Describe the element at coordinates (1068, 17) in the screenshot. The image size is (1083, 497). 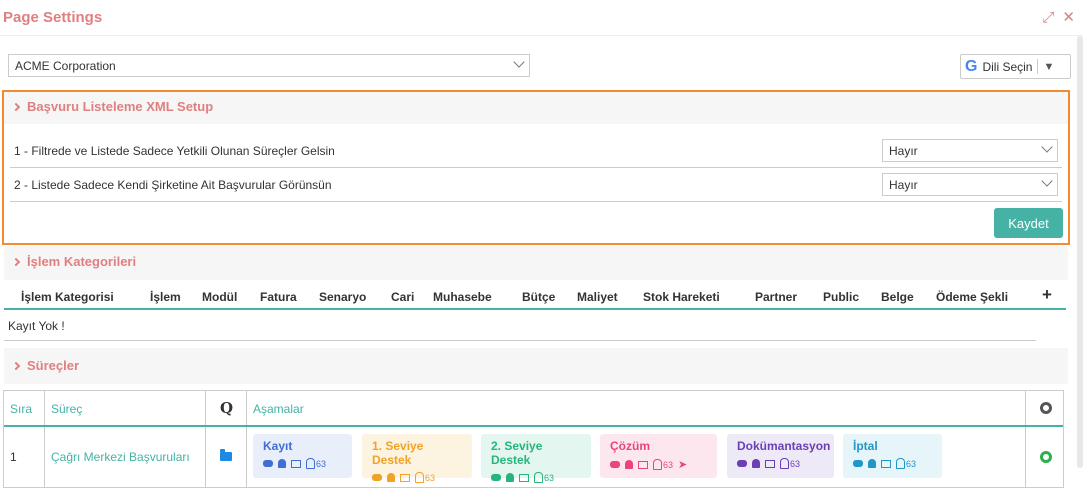
I see `close-icon: ✕` at that location.